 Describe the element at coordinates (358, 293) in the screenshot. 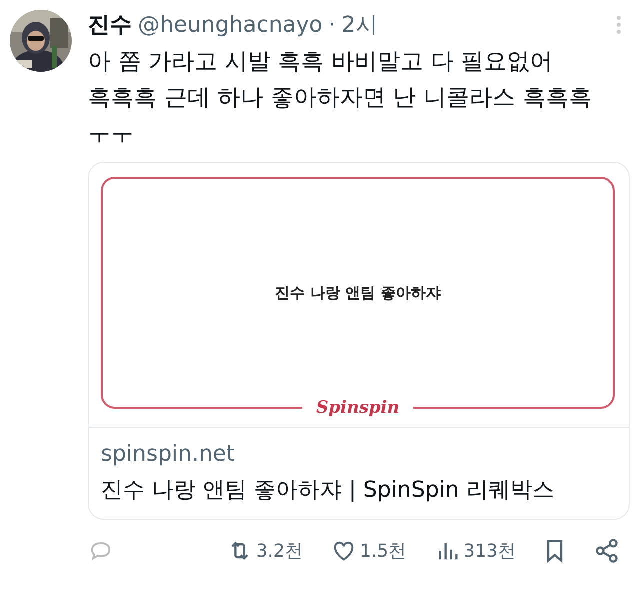

I see `card-image-text: 진수 나랑 앤팀 좋아하쟈` at that location.